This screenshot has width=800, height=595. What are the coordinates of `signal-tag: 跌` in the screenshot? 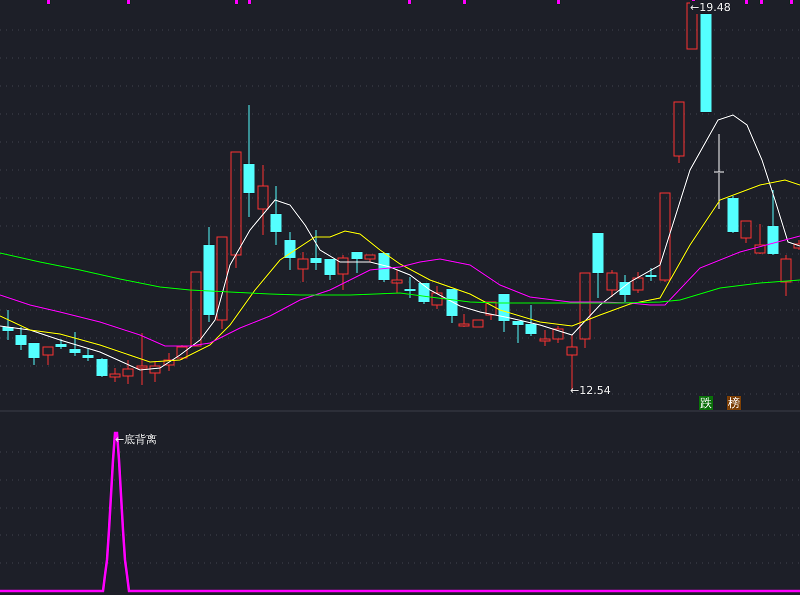 It's located at (706, 403).